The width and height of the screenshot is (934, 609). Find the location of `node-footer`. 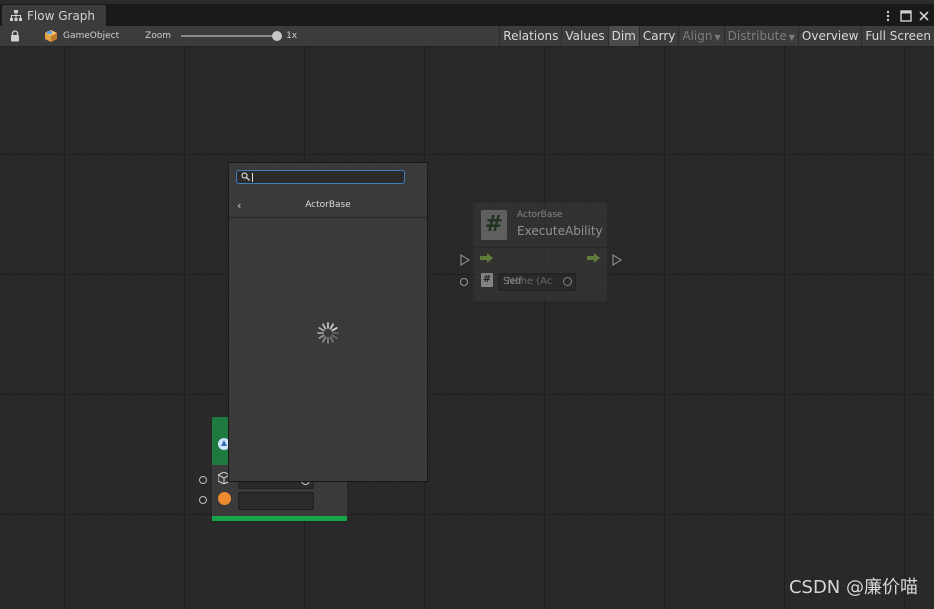

node-footer is located at coordinates (279, 518).